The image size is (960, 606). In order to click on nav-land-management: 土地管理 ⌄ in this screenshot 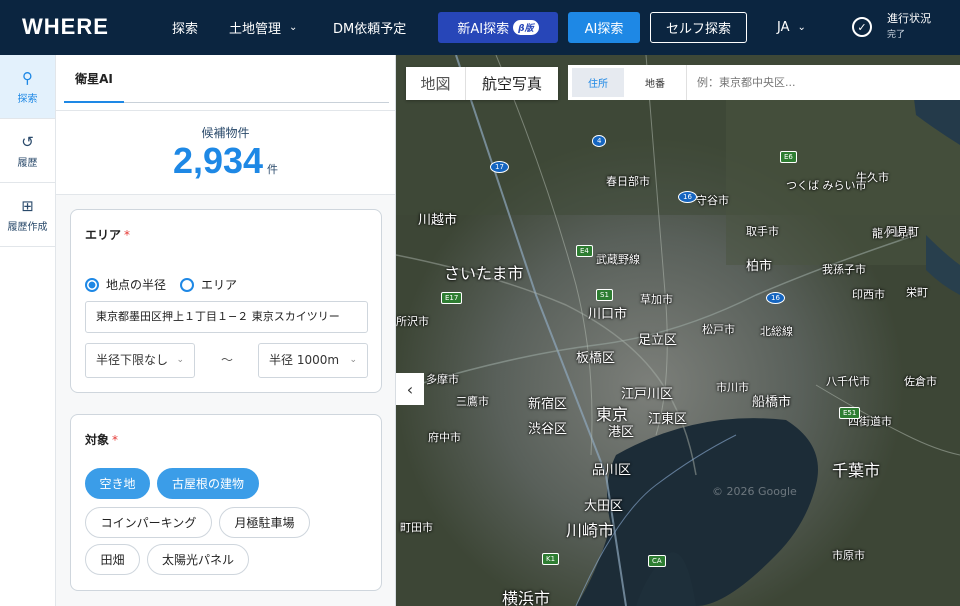, I will do `click(263, 27)`.